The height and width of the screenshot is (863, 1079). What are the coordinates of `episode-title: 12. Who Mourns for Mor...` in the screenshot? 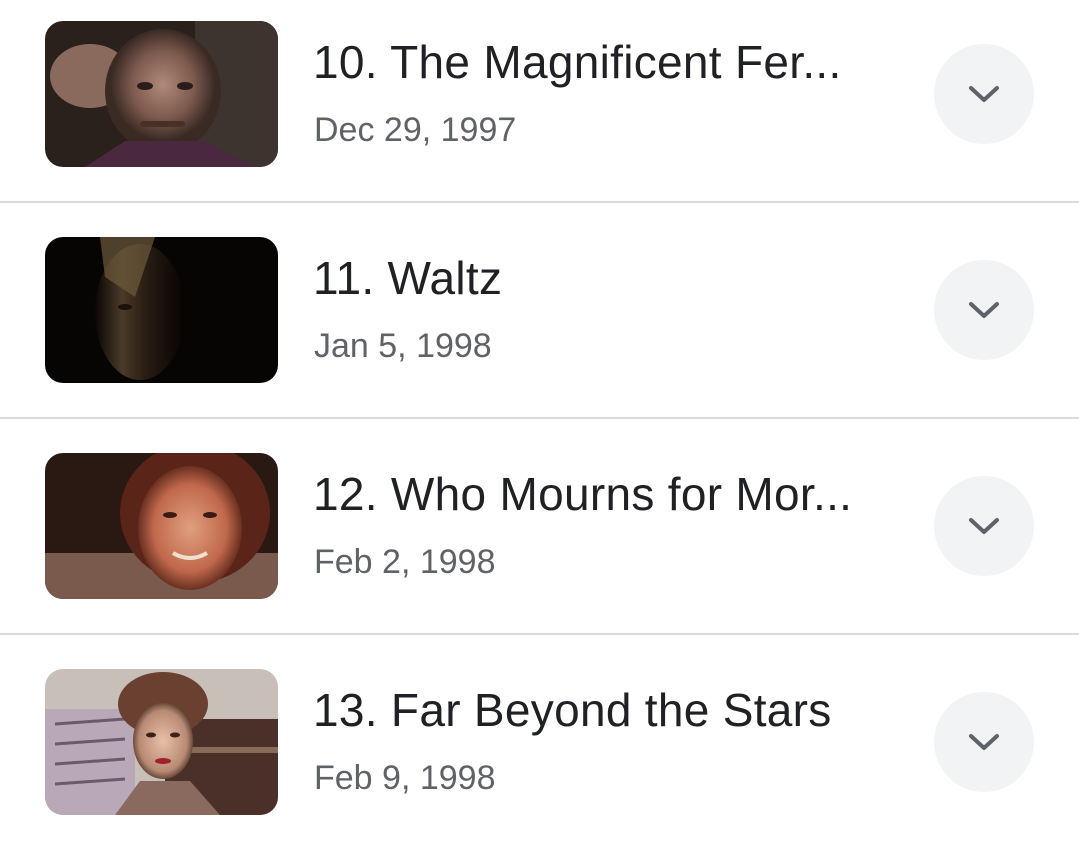 It's located at (608, 494).